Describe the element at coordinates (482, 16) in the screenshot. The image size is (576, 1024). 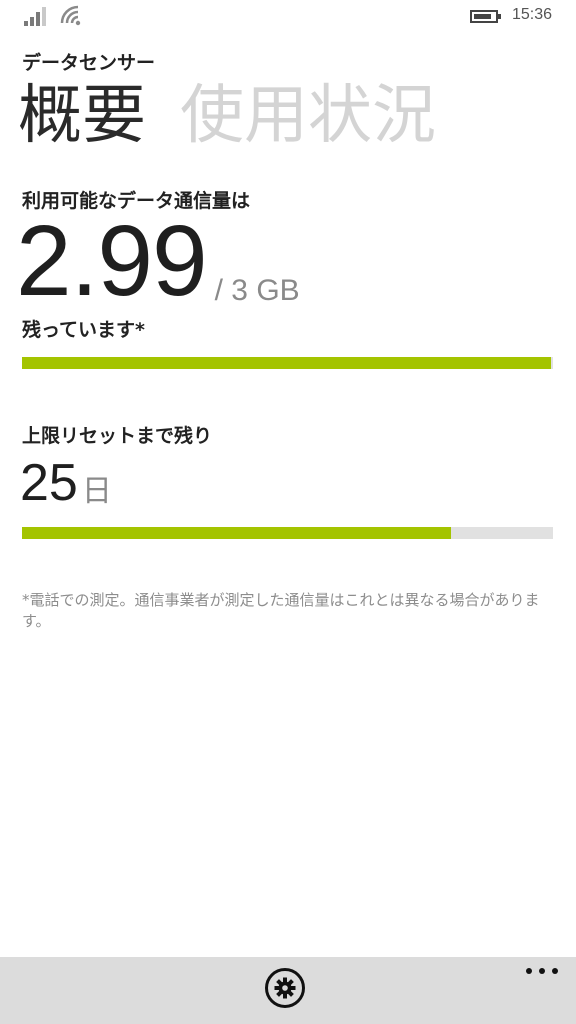
I see `battery-level-fill` at that location.